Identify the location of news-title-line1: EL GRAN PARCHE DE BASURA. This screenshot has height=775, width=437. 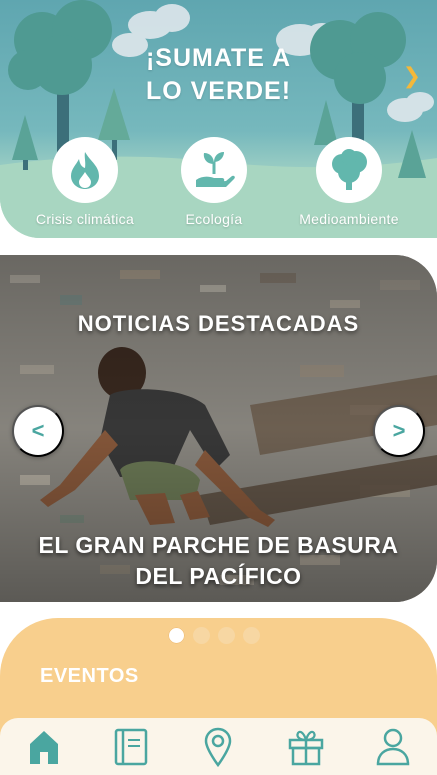
(218, 545).